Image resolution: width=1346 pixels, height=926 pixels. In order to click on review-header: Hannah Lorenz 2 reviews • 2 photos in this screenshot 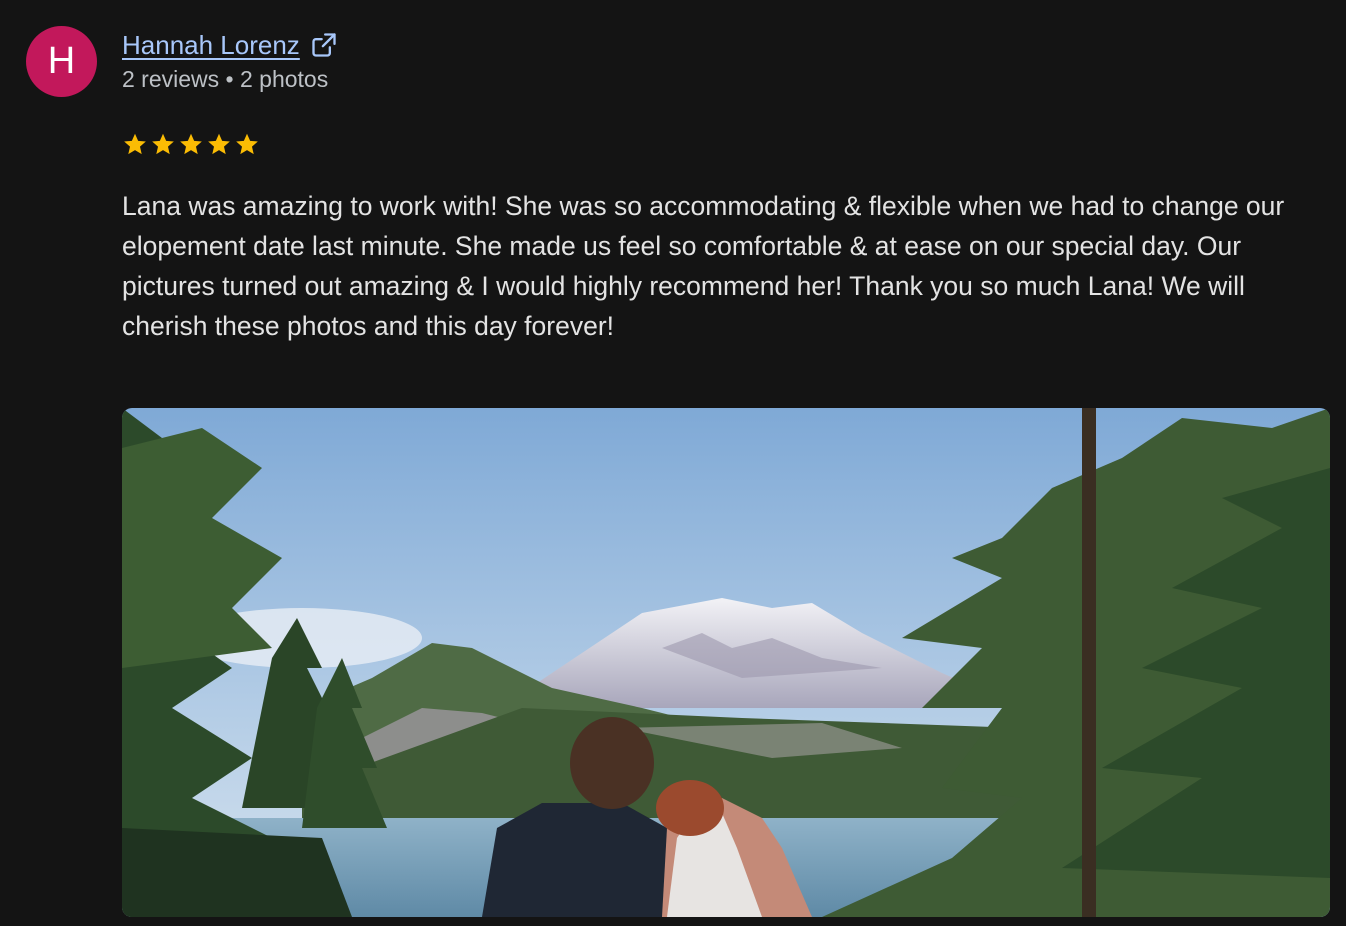, I will do `click(230, 60)`.